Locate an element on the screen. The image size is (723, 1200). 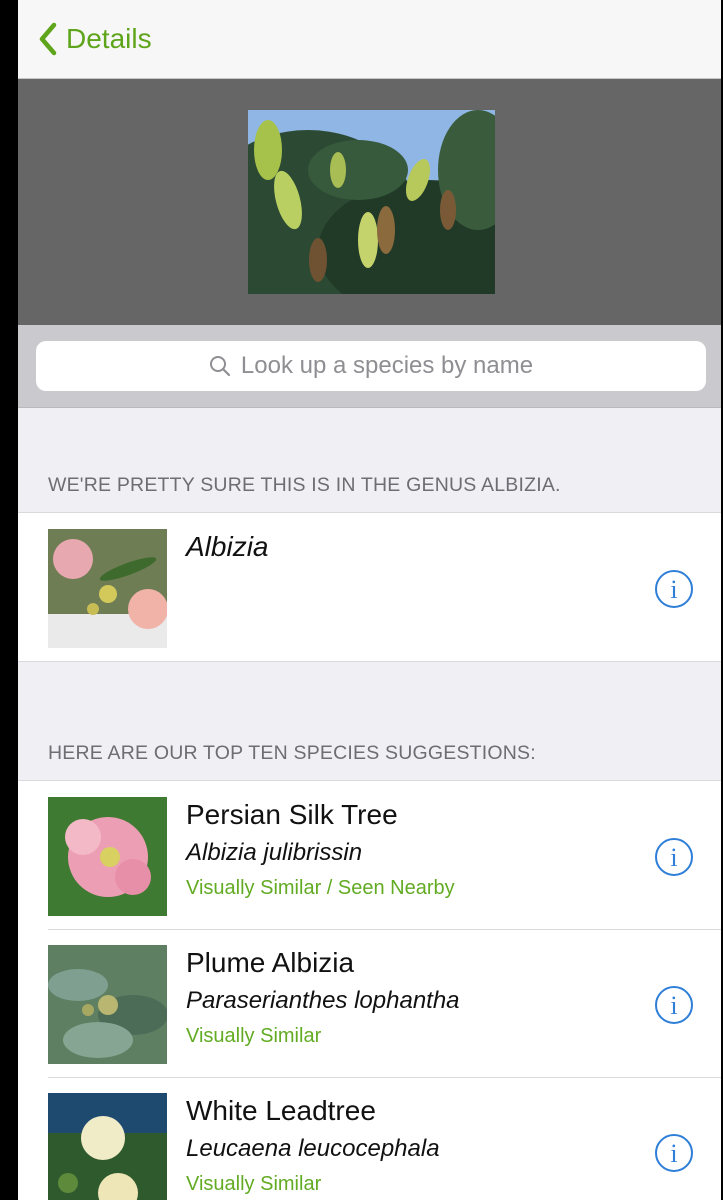
tree-photo-image is located at coordinates (371, 202).